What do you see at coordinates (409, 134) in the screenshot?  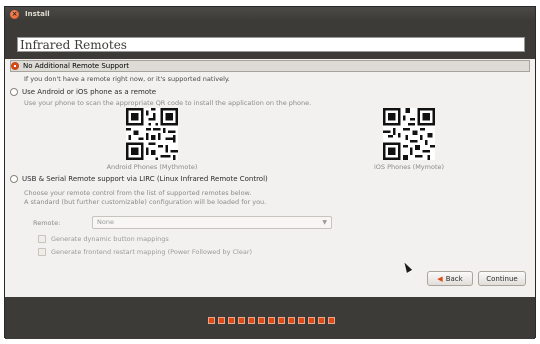 I see `ios-qr-code` at bounding box center [409, 134].